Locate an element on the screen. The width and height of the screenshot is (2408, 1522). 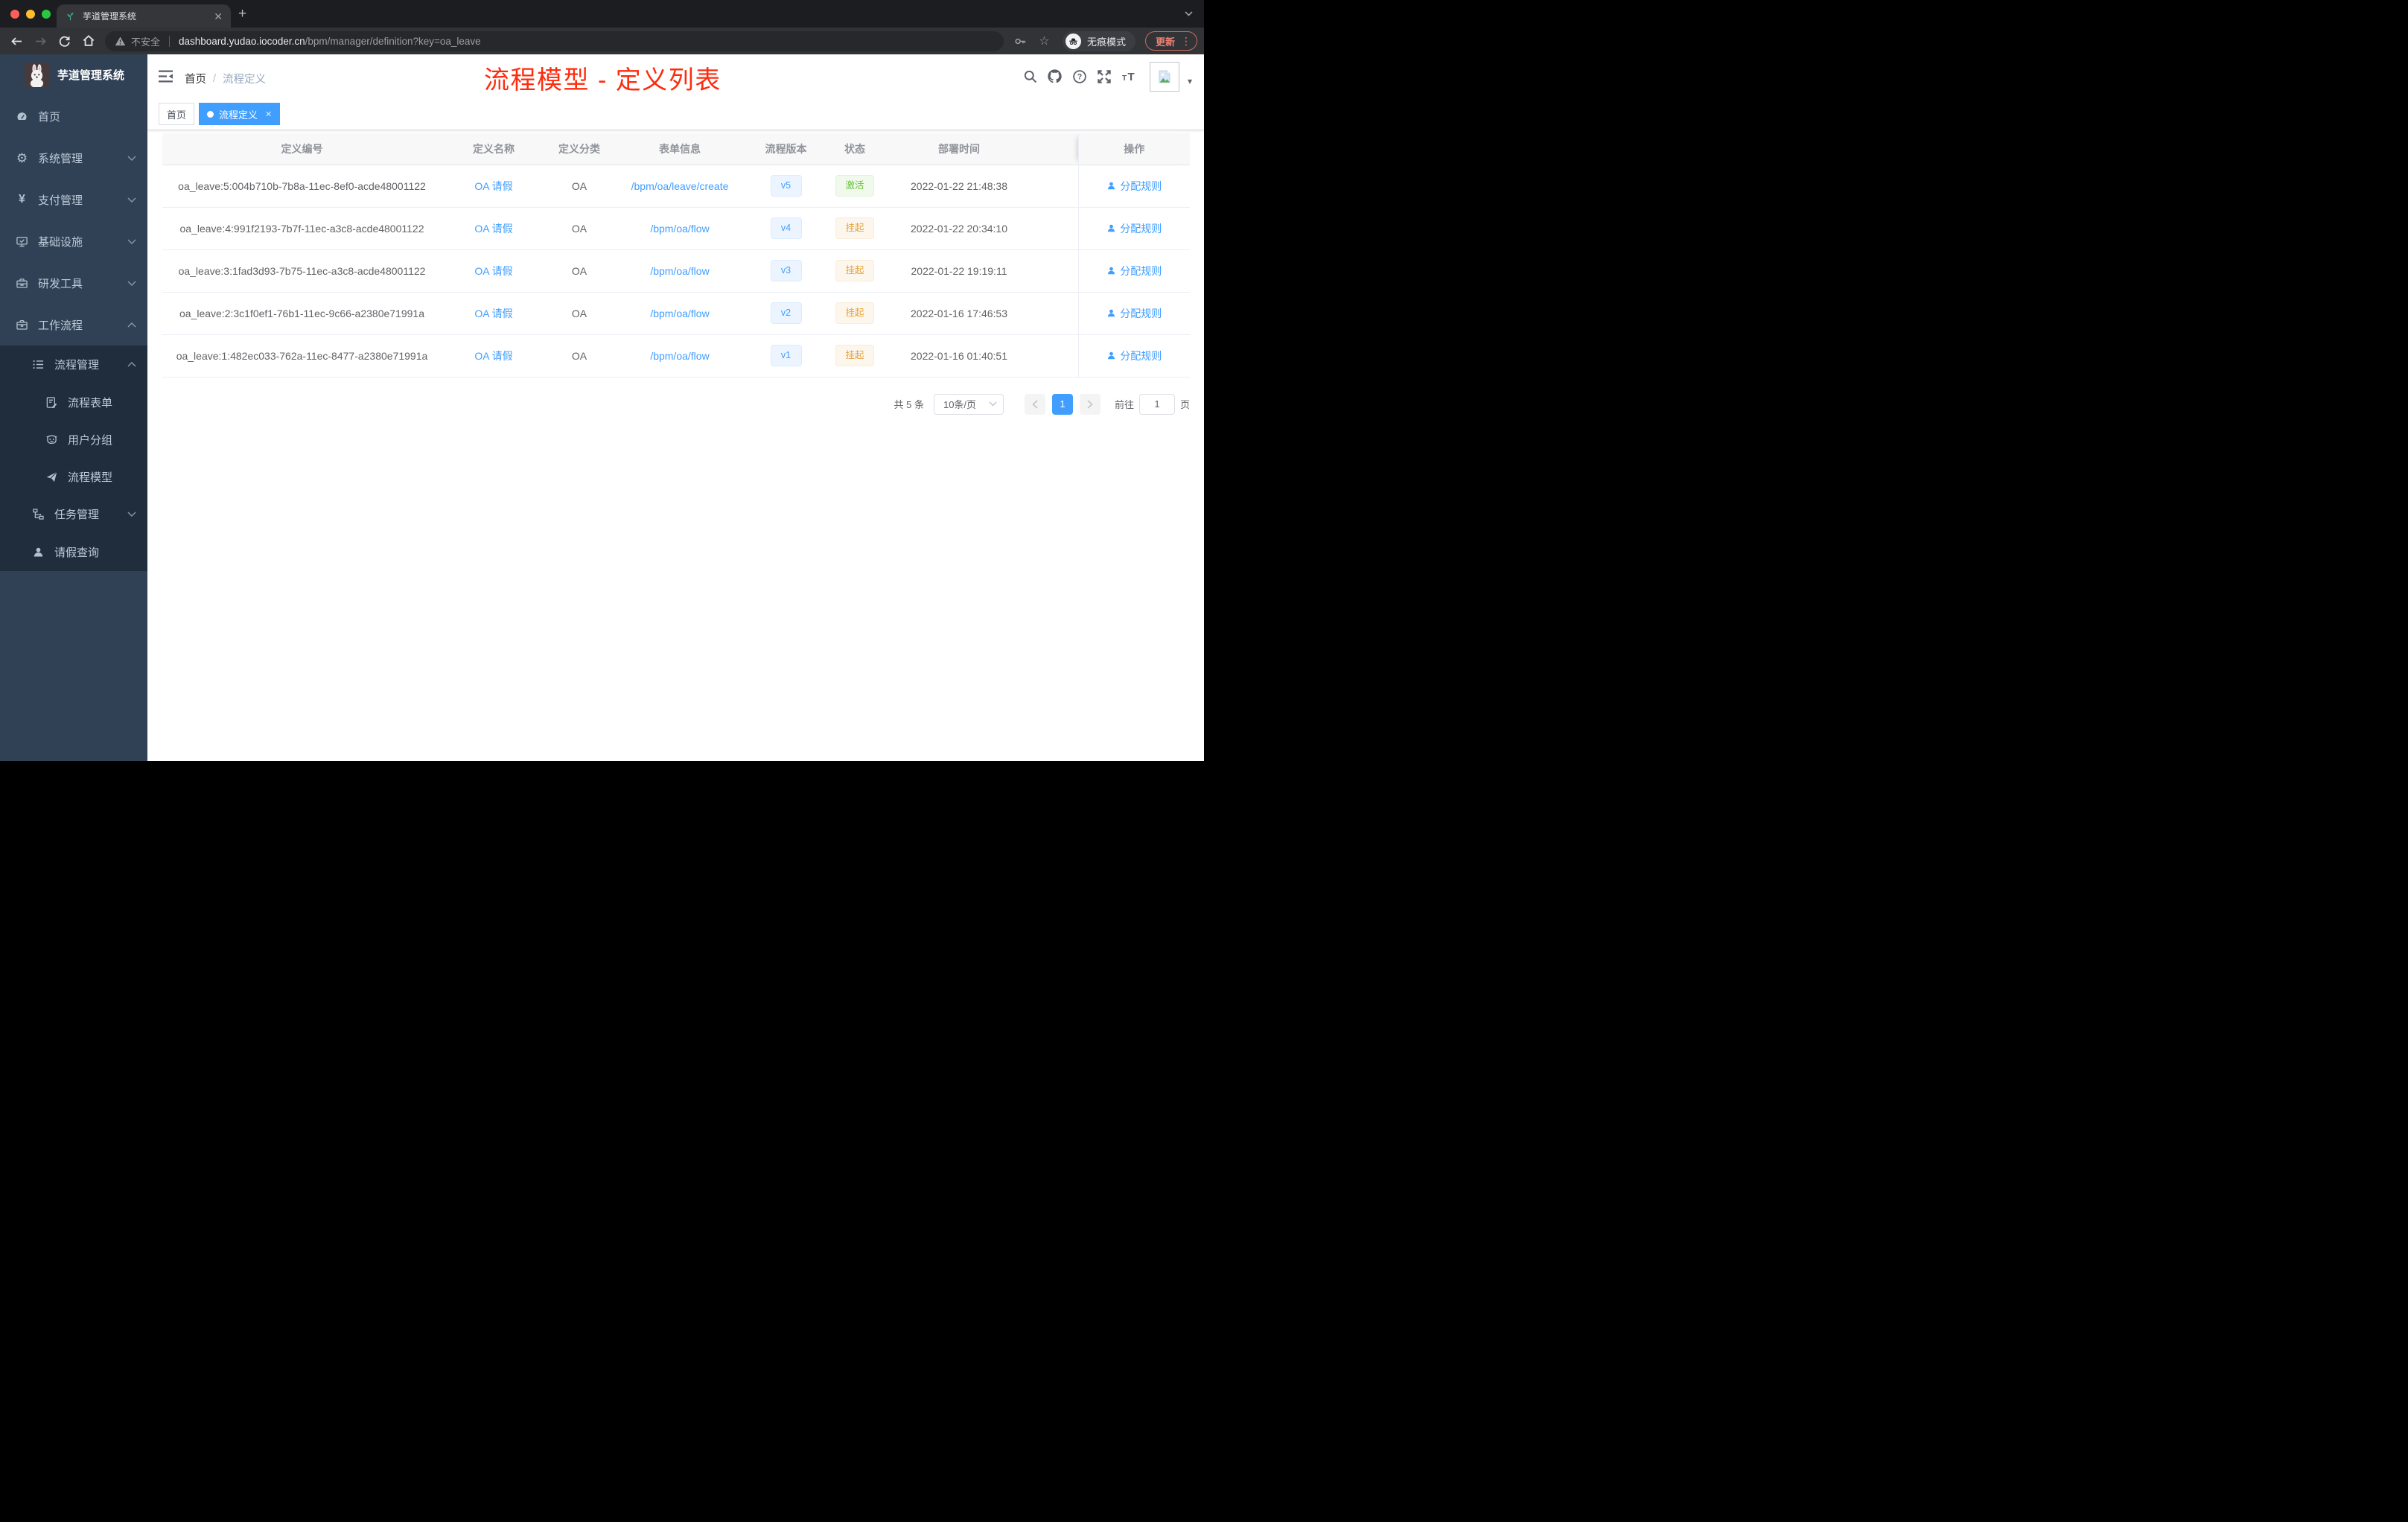
new-tab-button: + is located at coordinates (242, 14).